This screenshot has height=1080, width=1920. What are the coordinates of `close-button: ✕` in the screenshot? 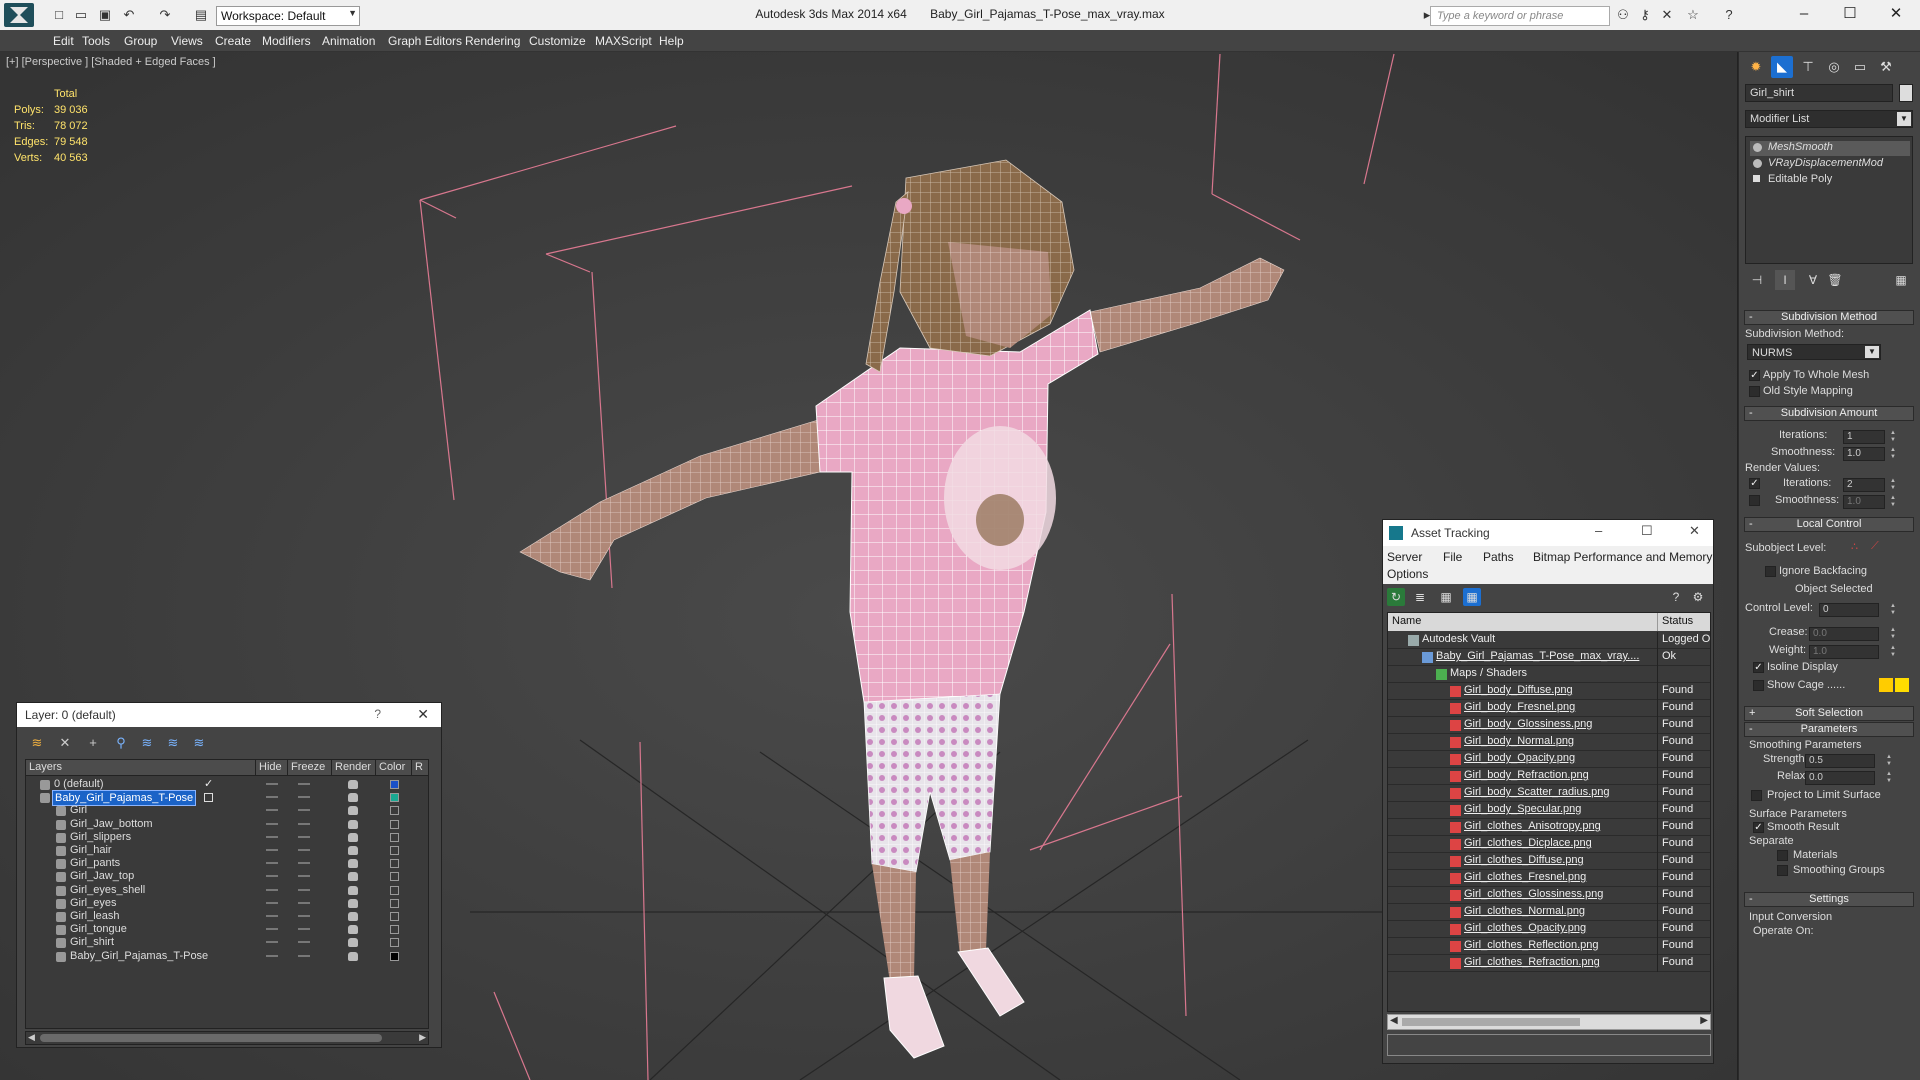 It's located at (1896, 14).